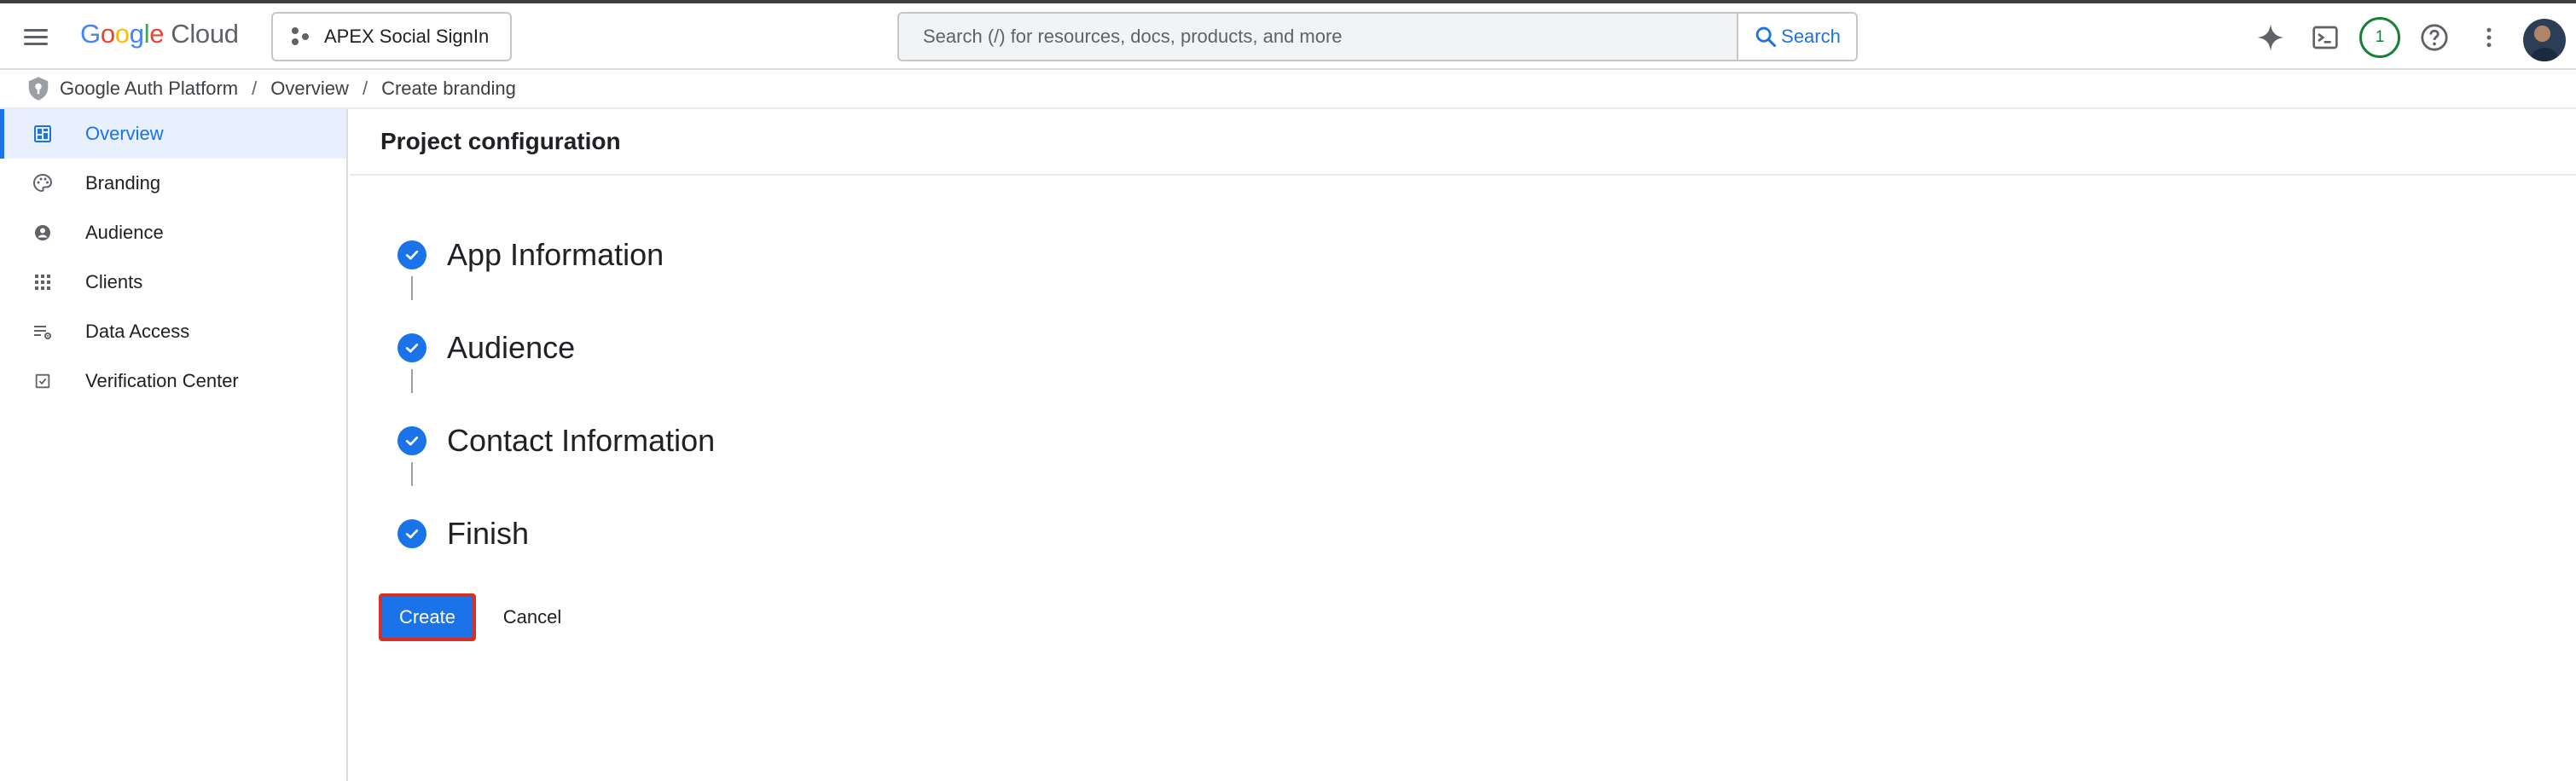  What do you see at coordinates (511, 347) in the screenshot?
I see `step-label: Audience` at bounding box center [511, 347].